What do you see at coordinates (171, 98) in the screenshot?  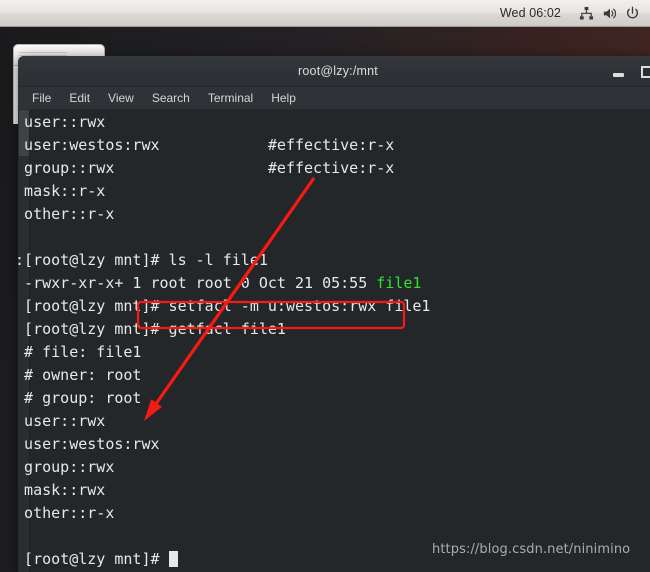 I see `menu-item-search: Search` at bounding box center [171, 98].